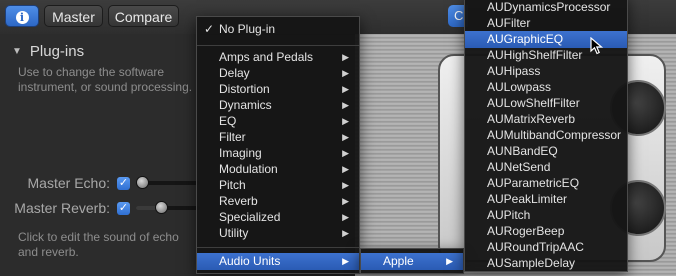 The height and width of the screenshot is (276, 676). Describe the element at coordinates (278, 105) in the screenshot. I see `menu-item-dynamics: Dynamics ▶` at that location.